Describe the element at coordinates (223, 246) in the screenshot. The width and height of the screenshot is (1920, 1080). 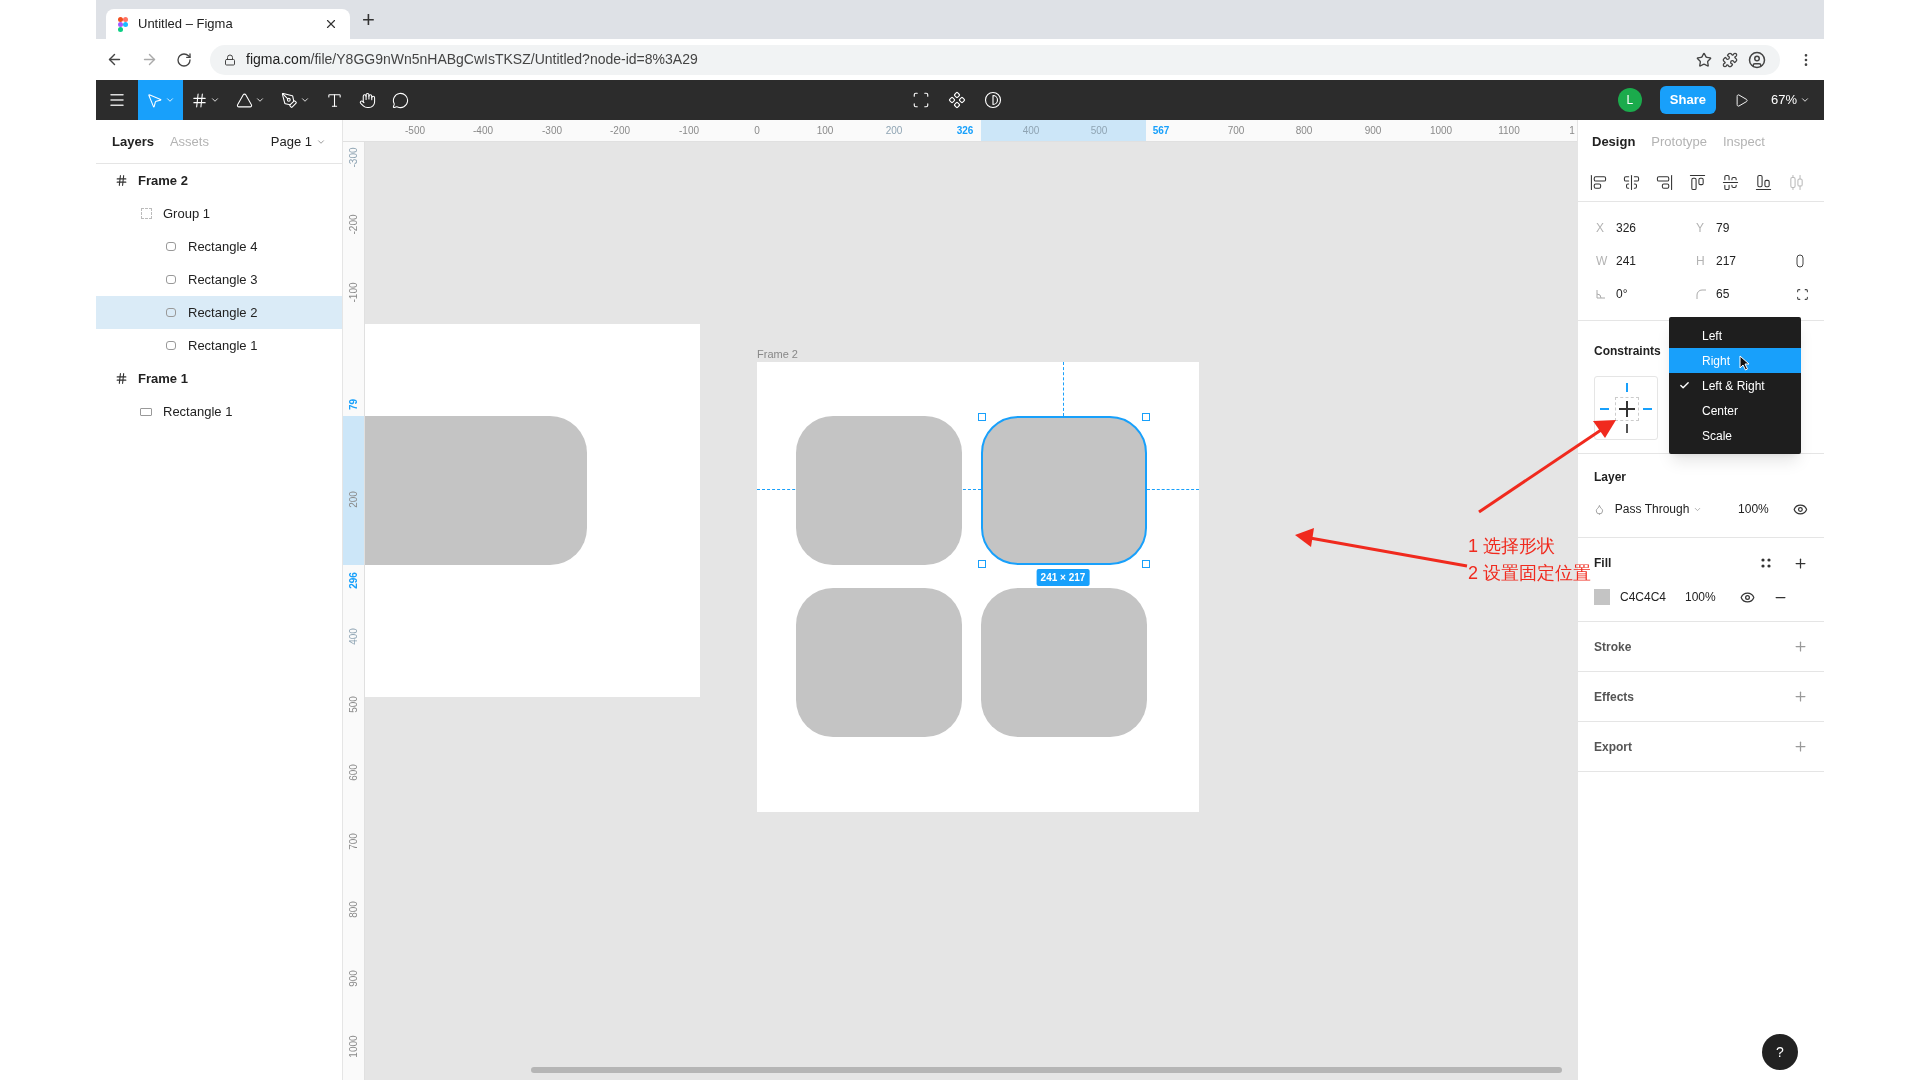
I see `layer-name: Rectangle 4` at that location.